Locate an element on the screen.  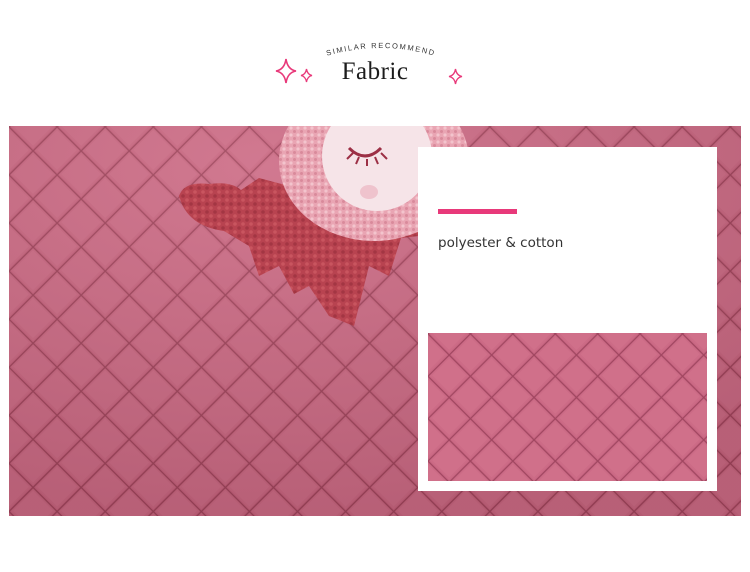
material-label: polyester & cotton is located at coordinates (501, 243).